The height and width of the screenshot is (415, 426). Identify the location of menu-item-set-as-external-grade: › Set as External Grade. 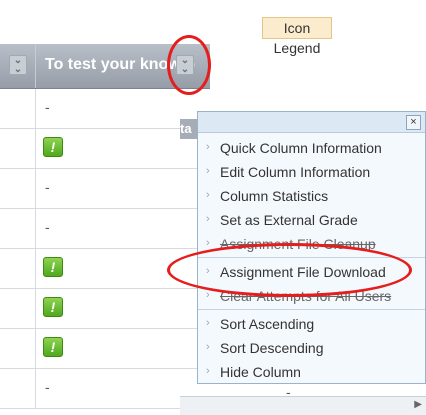
(311, 220).